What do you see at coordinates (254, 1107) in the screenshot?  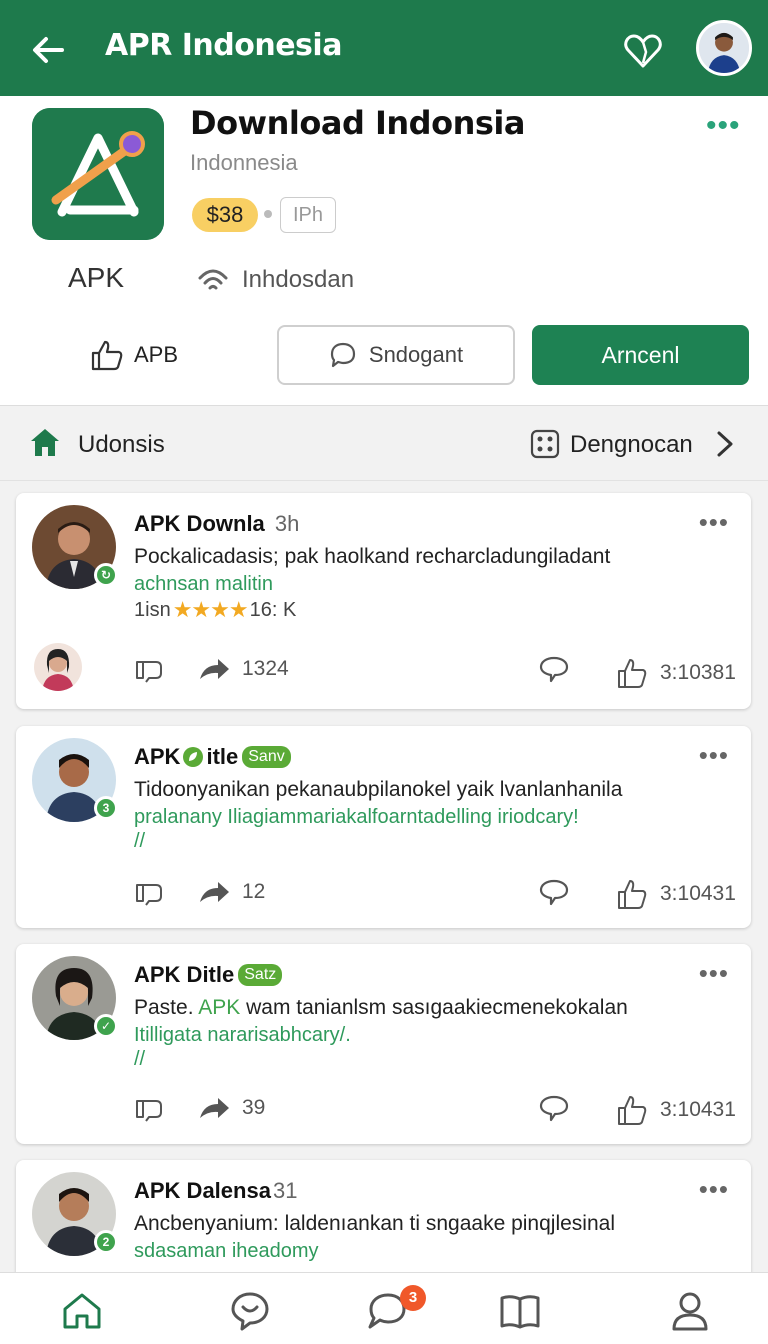 I see `share-count: 39` at bounding box center [254, 1107].